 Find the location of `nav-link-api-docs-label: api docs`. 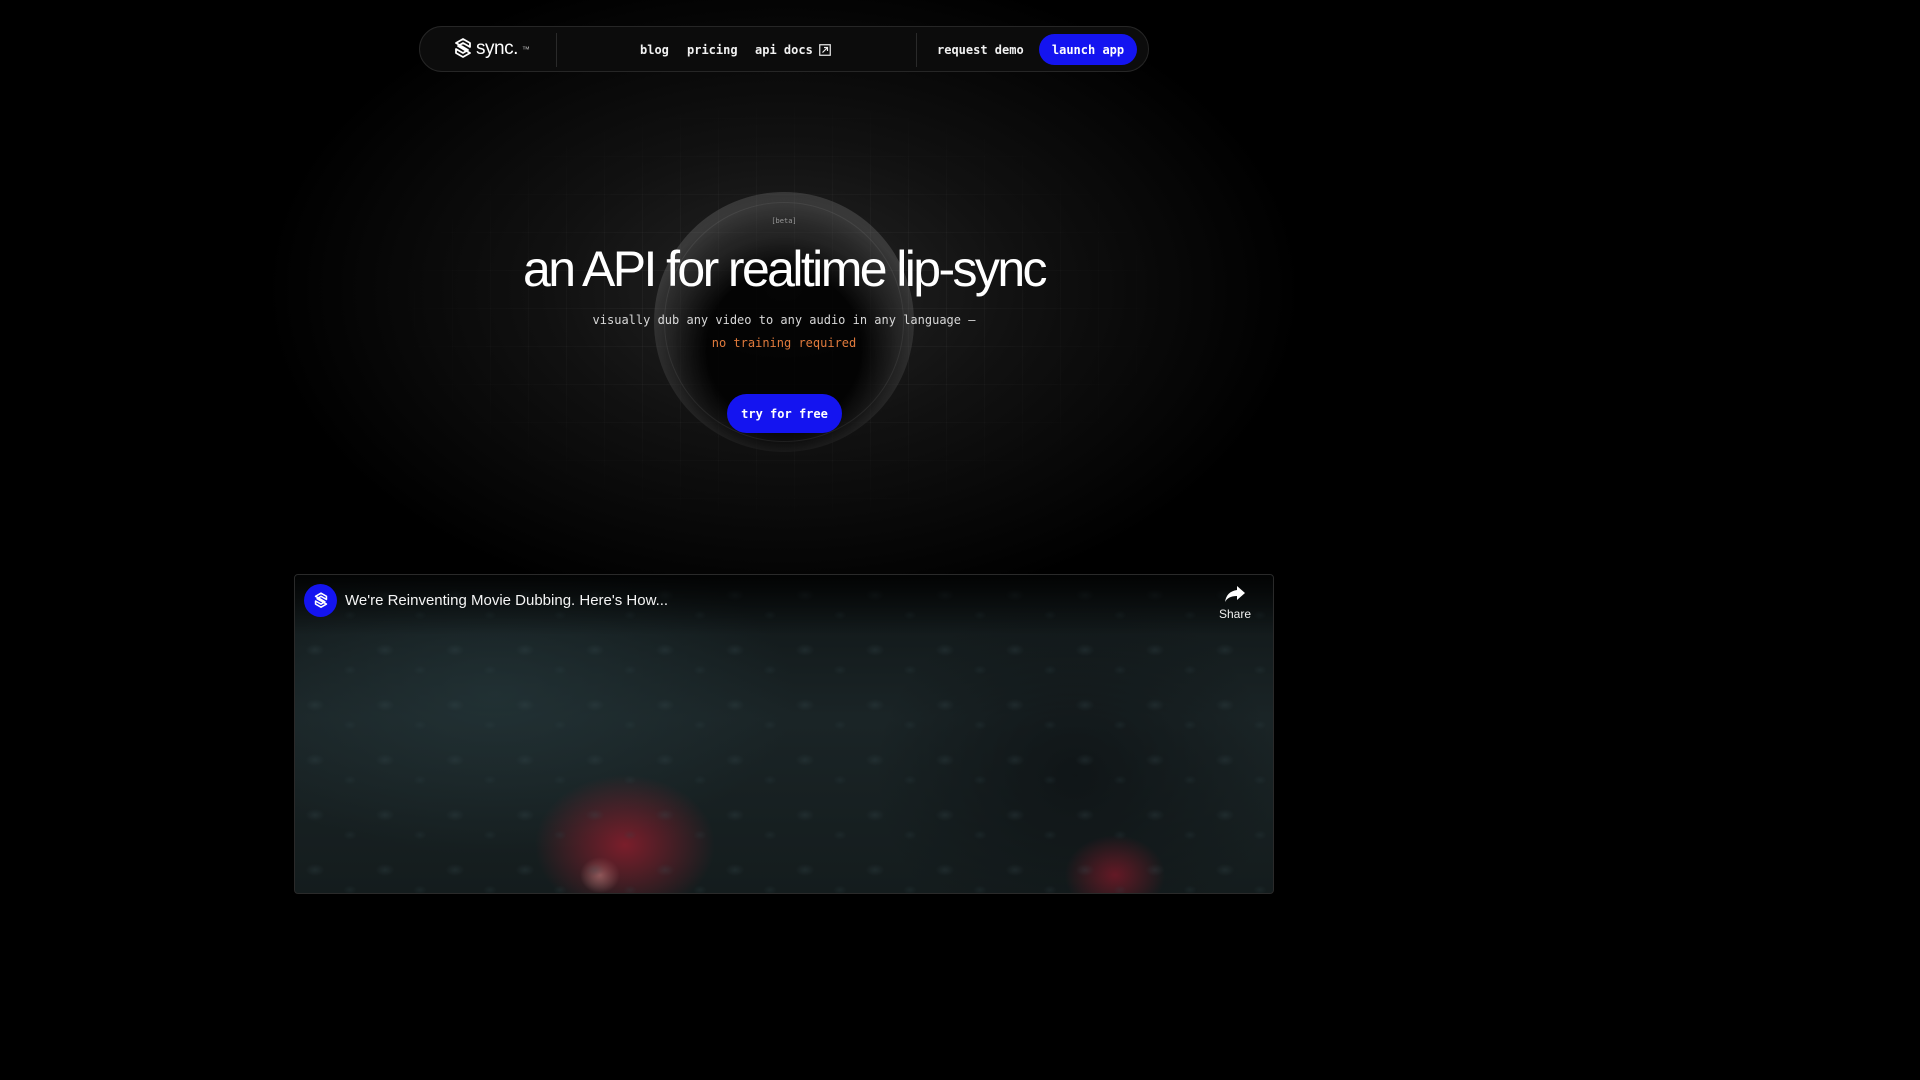

nav-link-api-docs-label: api docs is located at coordinates (784, 50).